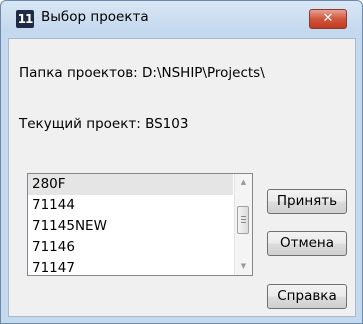 The height and width of the screenshot is (324, 363). I want to click on scroll-down-arrow-icon: ▼, so click(243, 266).